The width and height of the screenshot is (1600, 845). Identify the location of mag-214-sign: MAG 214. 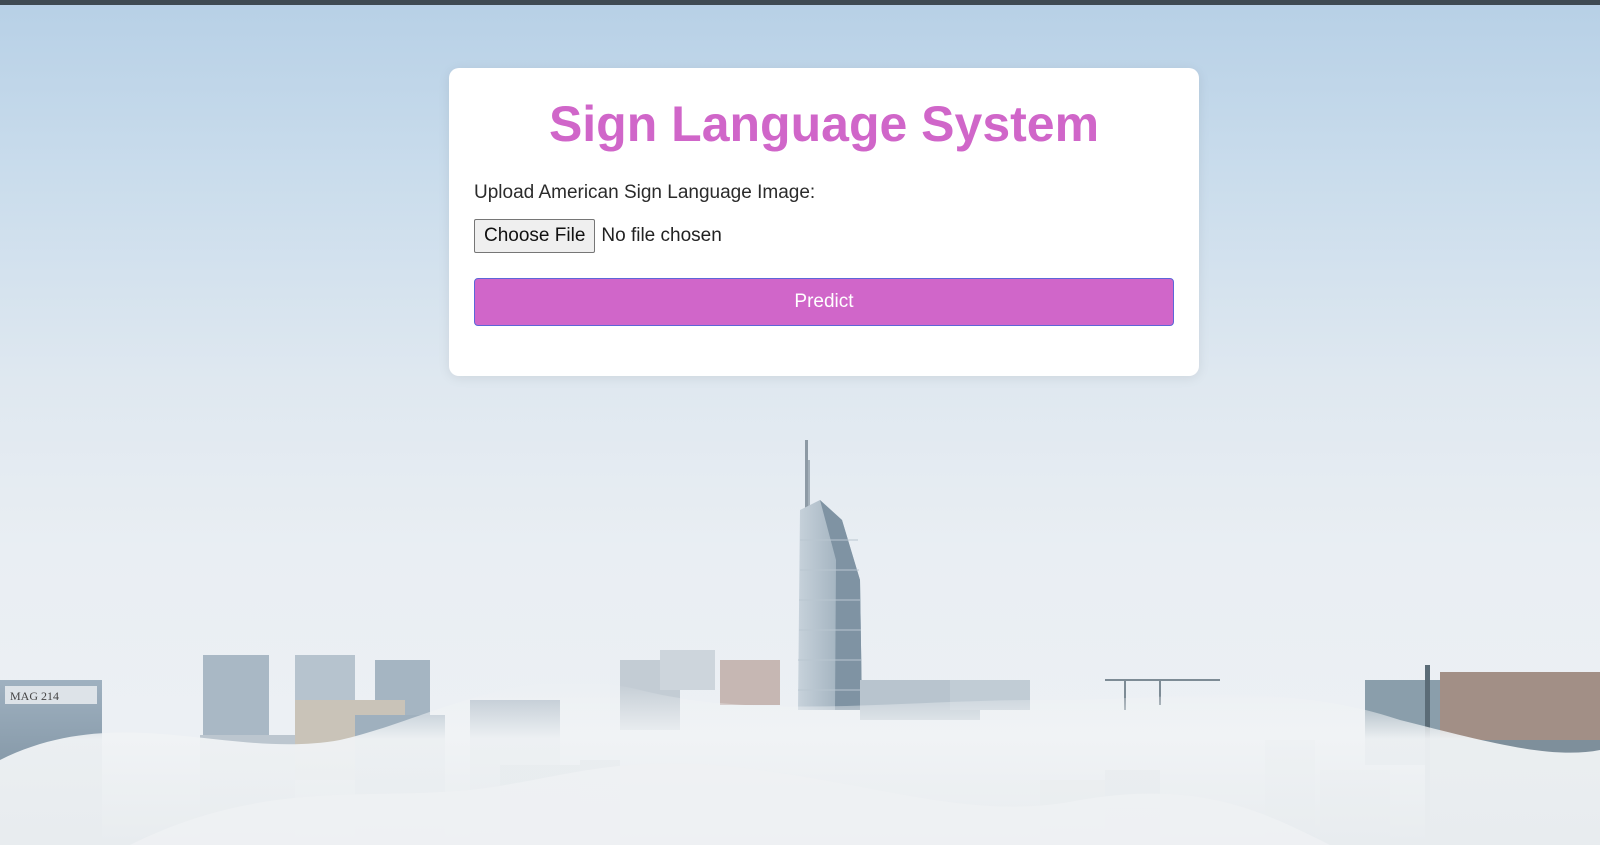
(34, 696).